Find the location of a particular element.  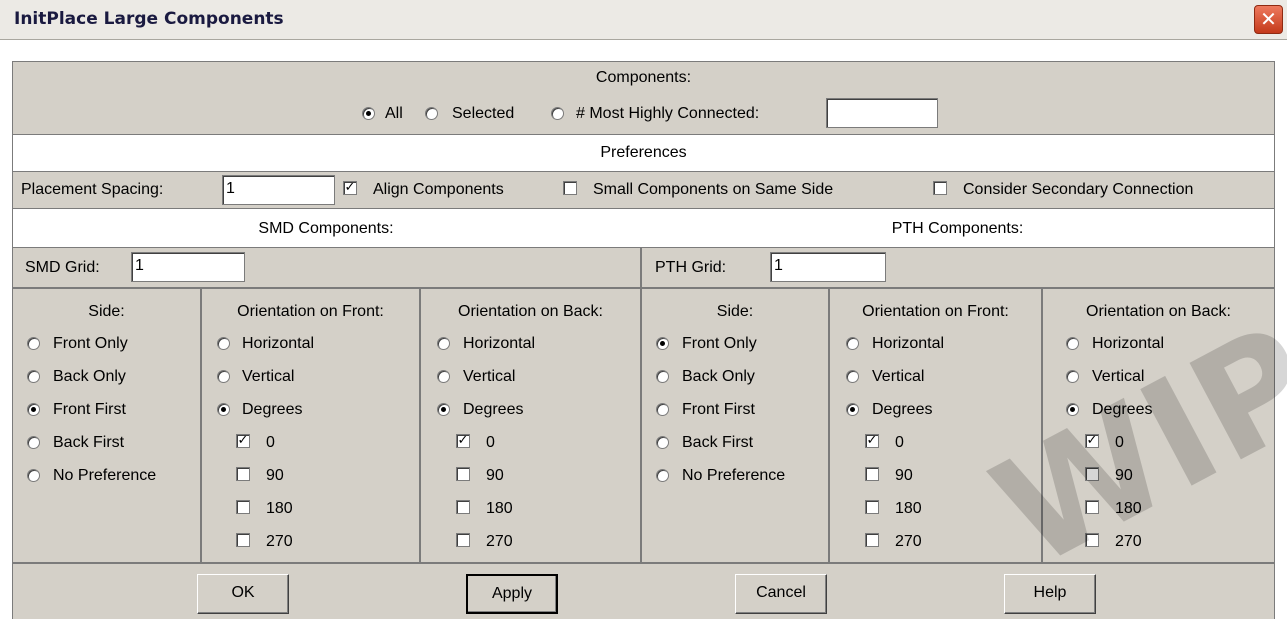

smd-front-horizontal-radio is located at coordinates (223, 343).